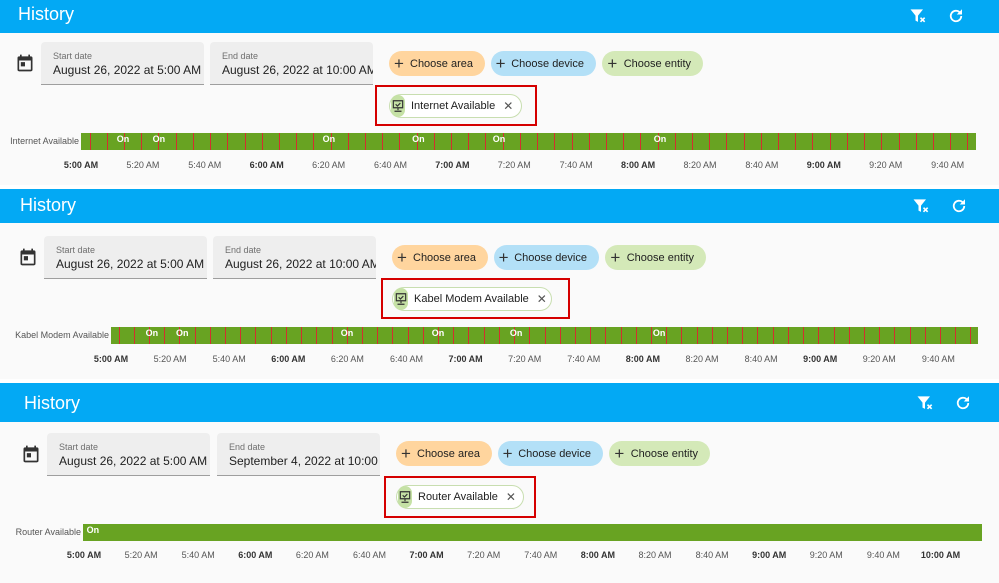 This screenshot has height=583, width=999. I want to click on state-timeline: On, so click(532, 532).